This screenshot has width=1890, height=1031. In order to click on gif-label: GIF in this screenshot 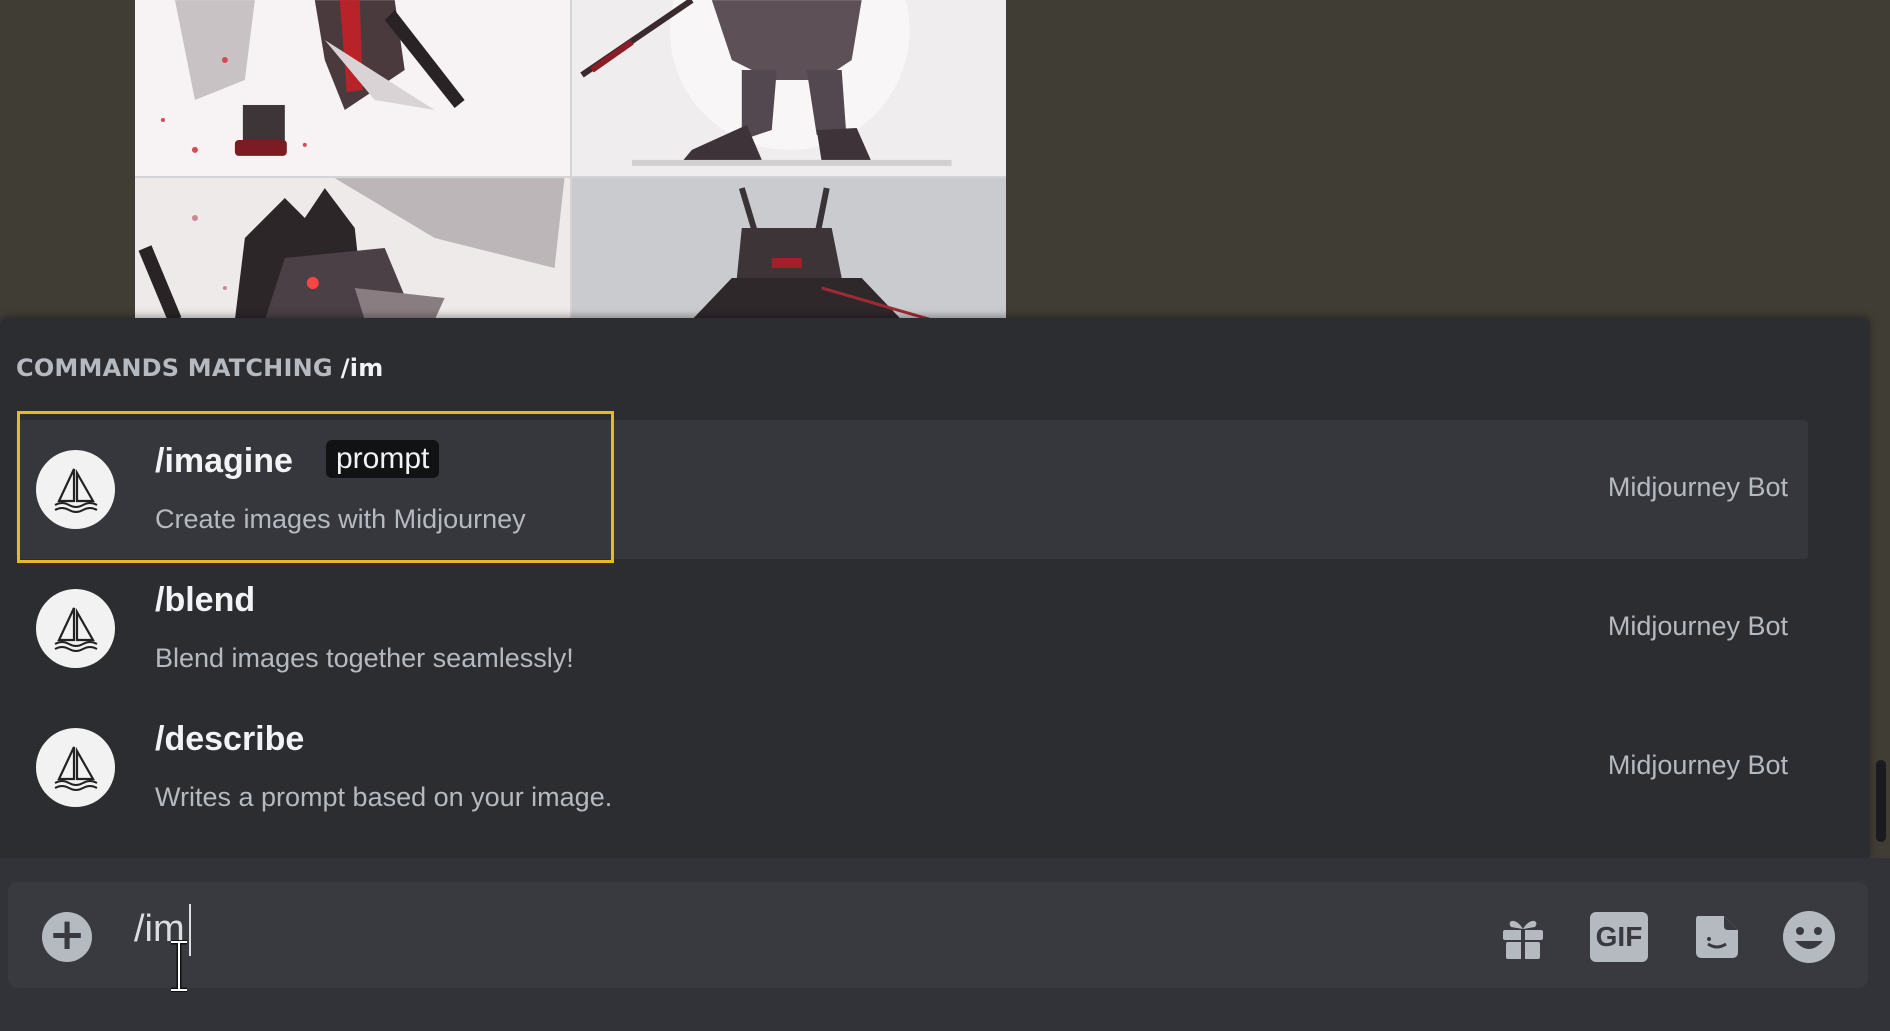, I will do `click(1619, 937)`.